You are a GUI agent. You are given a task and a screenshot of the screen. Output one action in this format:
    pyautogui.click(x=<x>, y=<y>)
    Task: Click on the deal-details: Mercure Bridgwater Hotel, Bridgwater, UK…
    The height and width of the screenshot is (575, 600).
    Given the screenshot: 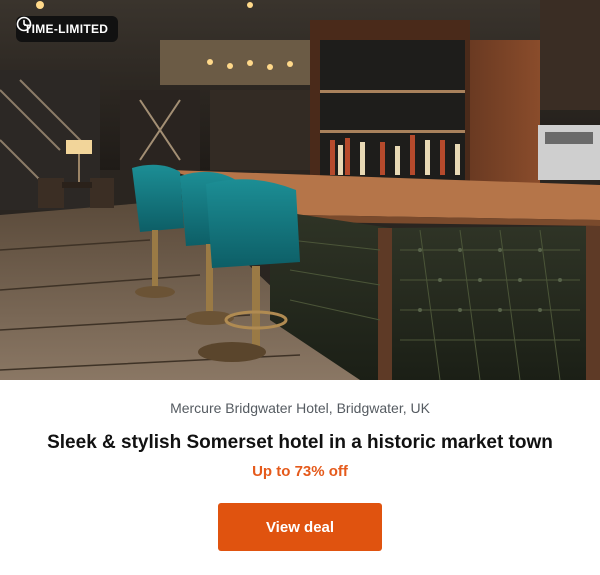 What is the action you would take?
    pyautogui.click(x=300, y=440)
    